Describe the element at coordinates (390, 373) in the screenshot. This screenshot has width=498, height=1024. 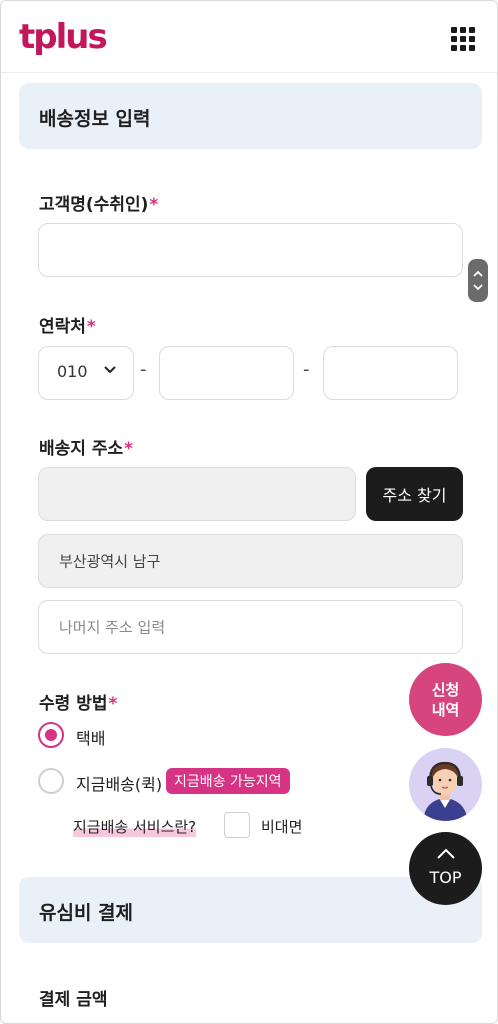
I see `phone-last-input` at that location.